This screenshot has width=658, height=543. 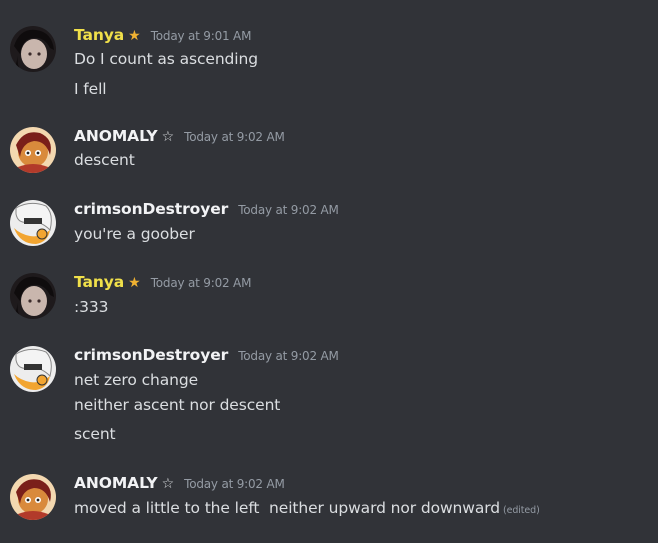 I want to click on message-text: net zero change, so click(x=136, y=380).